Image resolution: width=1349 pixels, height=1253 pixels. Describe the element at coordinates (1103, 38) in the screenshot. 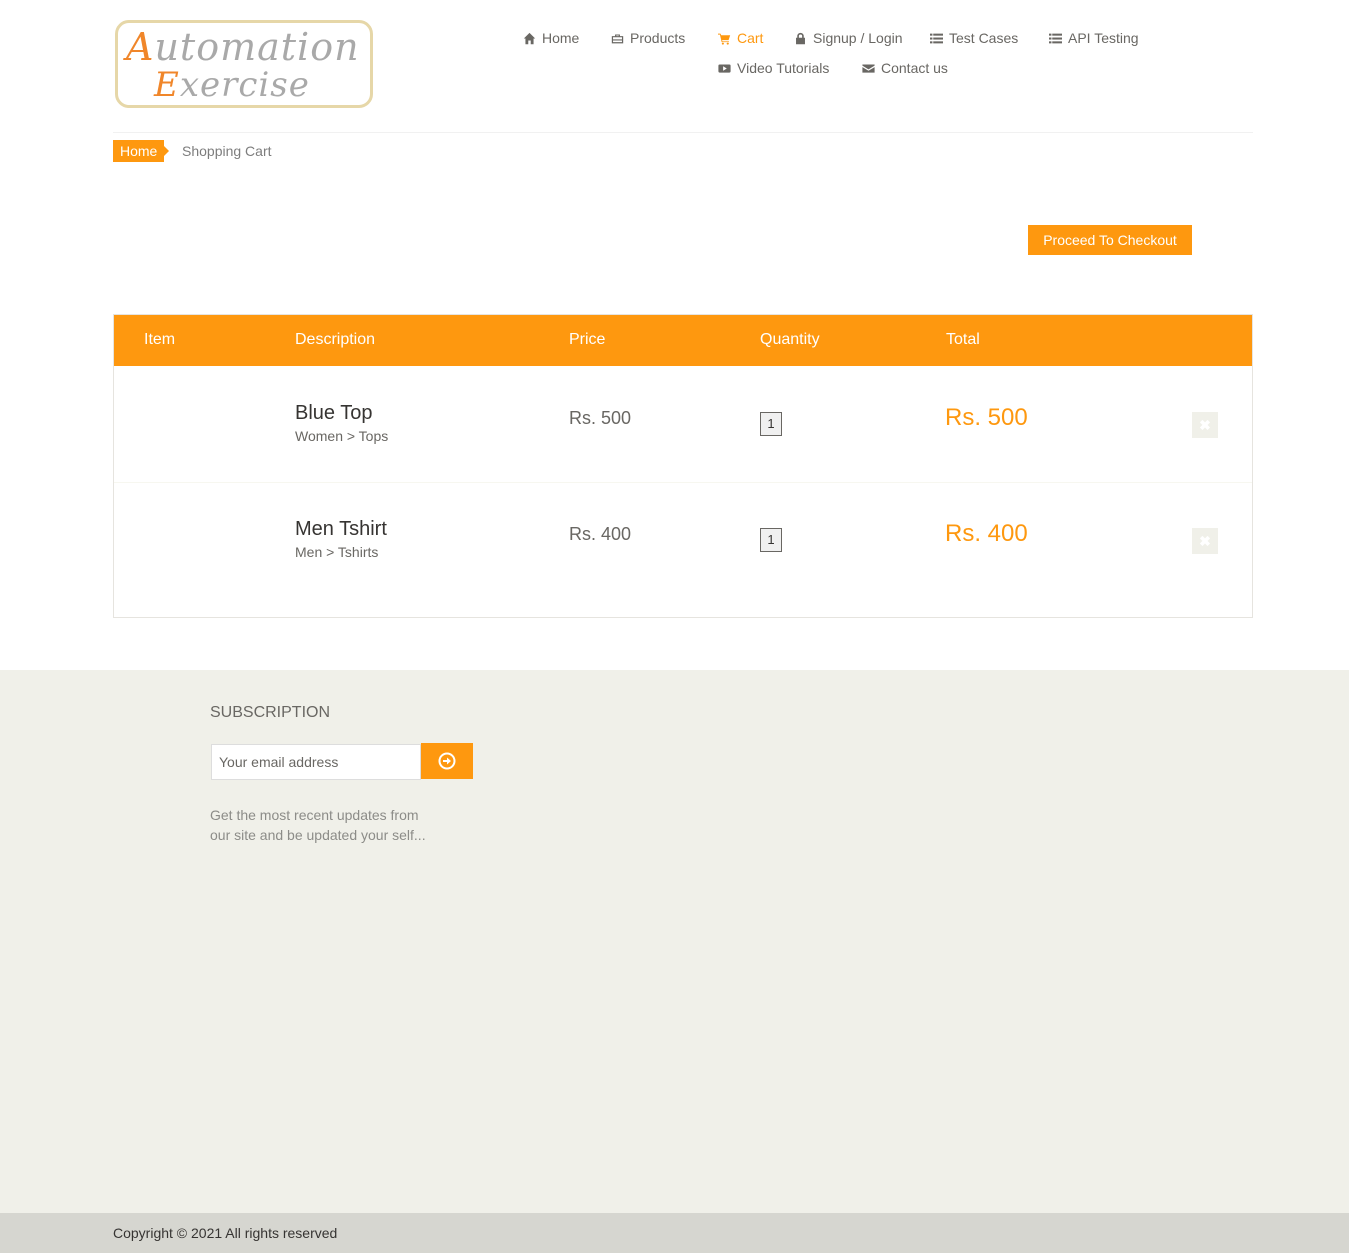

I see `nav-api-testing-label: API Testing` at that location.